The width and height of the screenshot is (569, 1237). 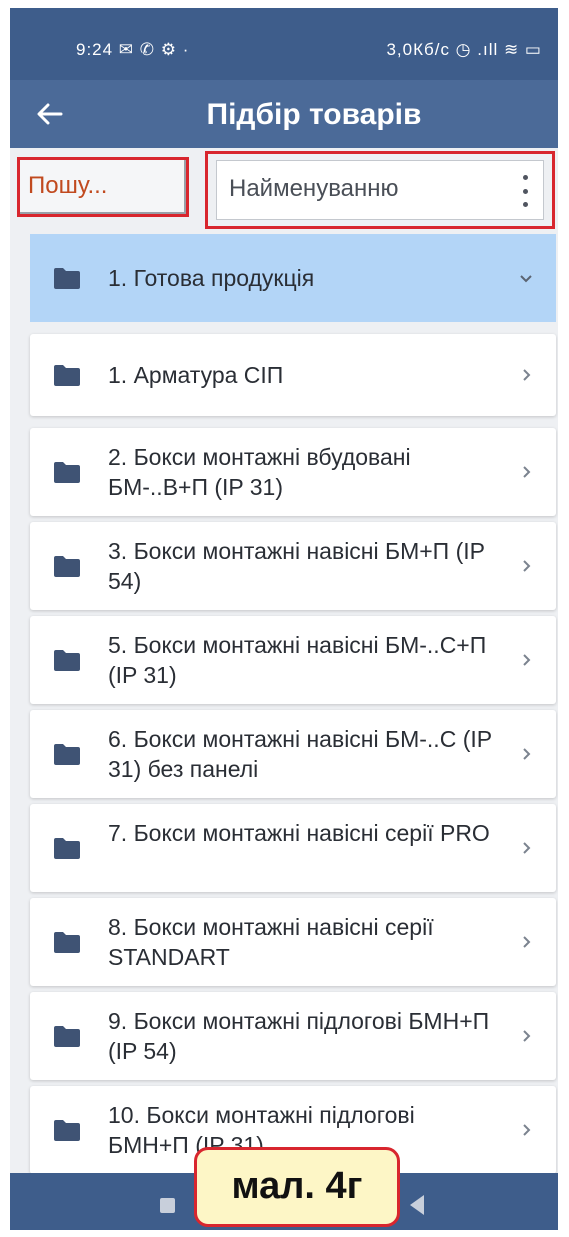 I want to click on group-row: 7. Бокси монтажні навісні серії PRO, so click(x=293, y=848).